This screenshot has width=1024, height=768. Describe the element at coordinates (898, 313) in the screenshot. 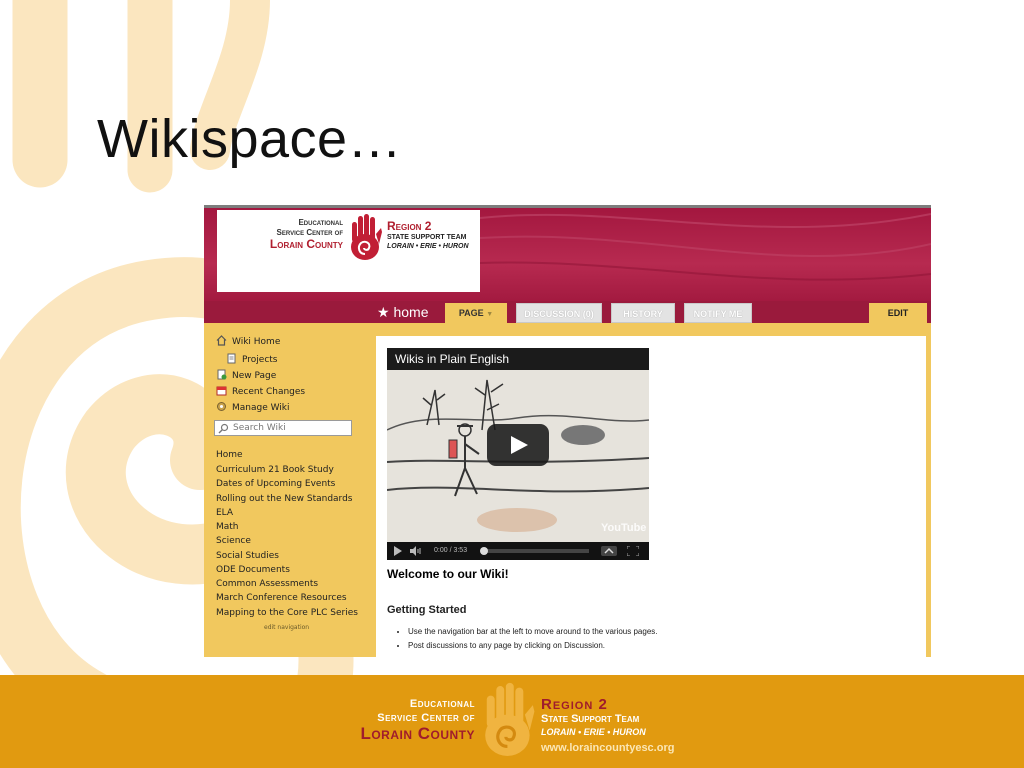

I see `edit-button: EDIT` at that location.